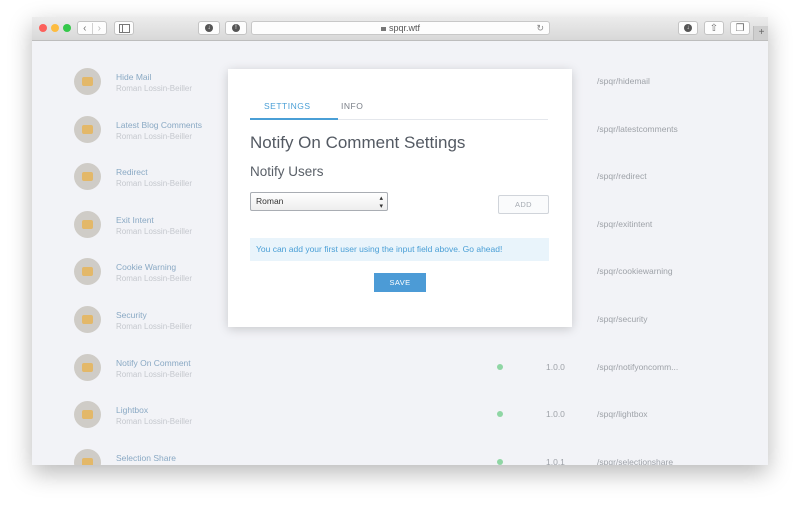  Describe the element at coordinates (381, 202) in the screenshot. I see `select-arrows-icon: ▴ ▾` at that location.